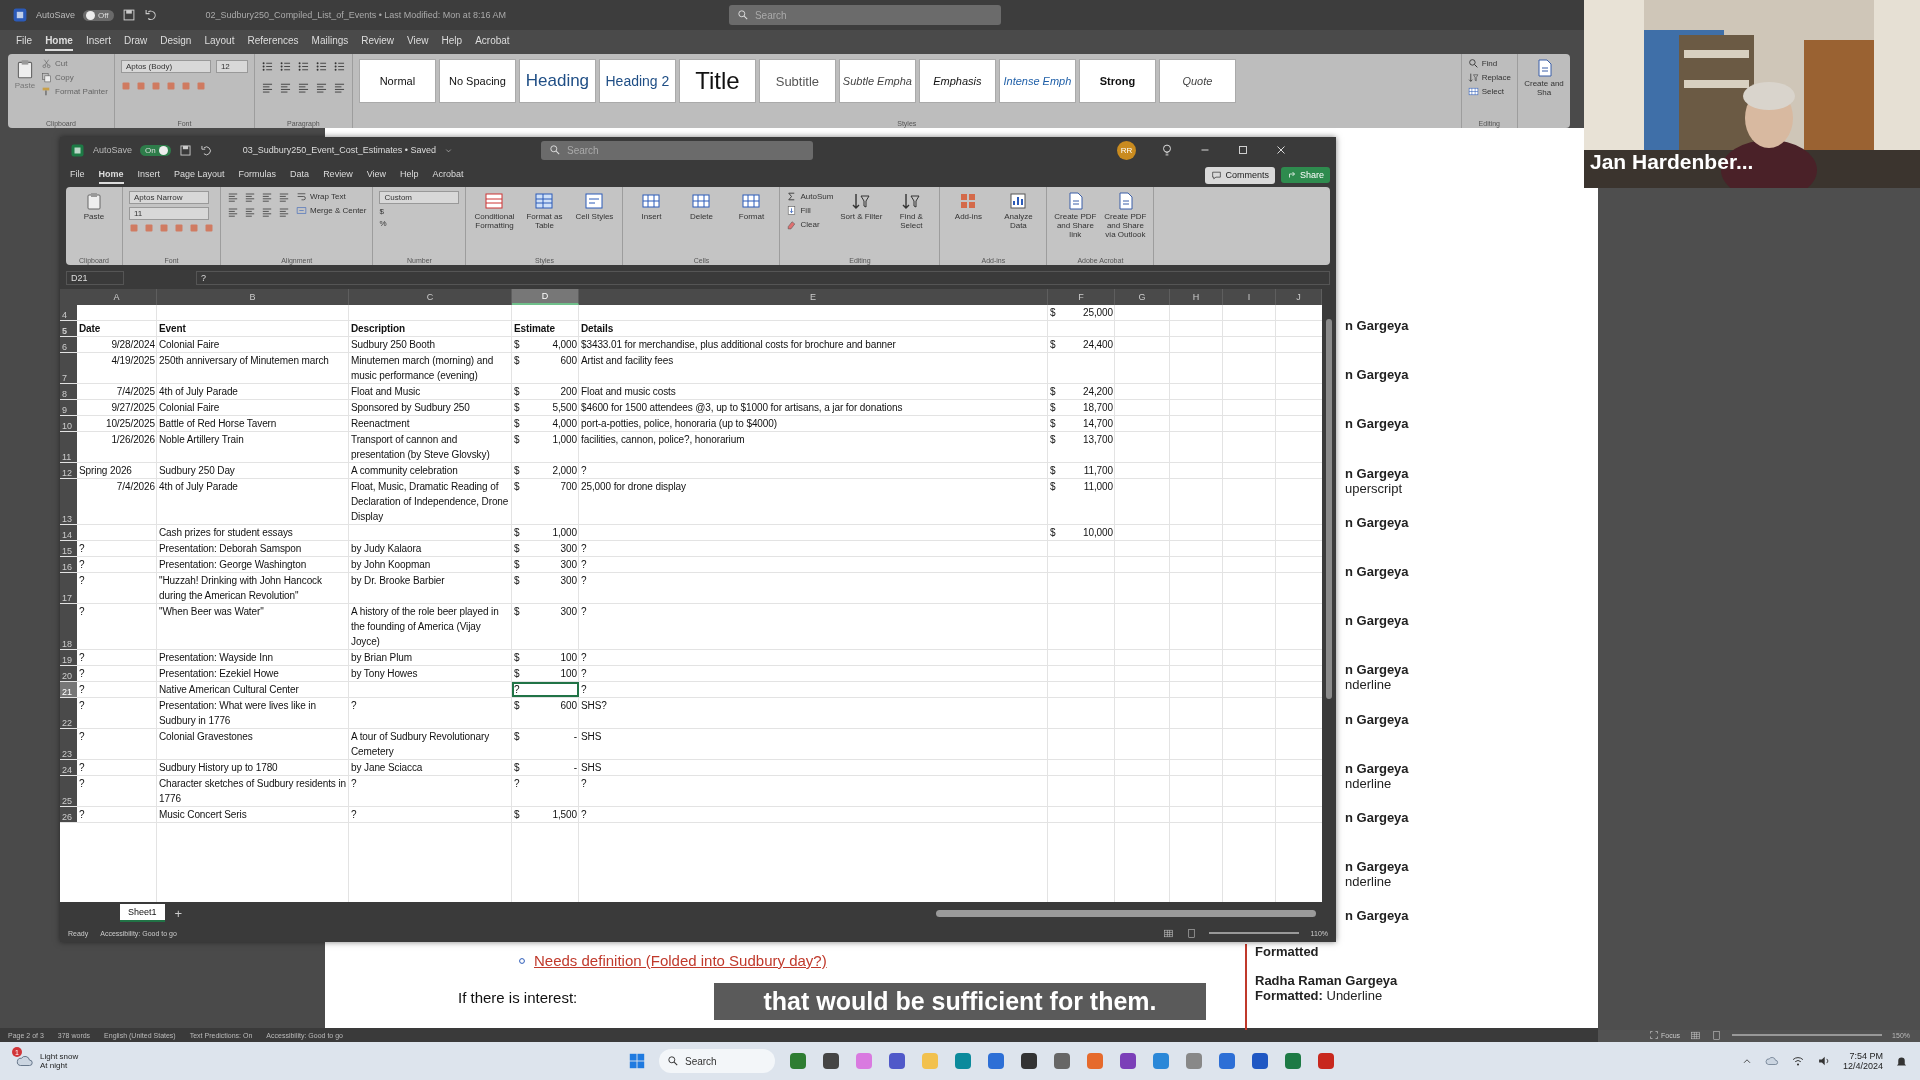 The height and width of the screenshot is (1080, 1920). Describe the element at coordinates (1196, 297) in the screenshot. I see `column-header: H` at that location.